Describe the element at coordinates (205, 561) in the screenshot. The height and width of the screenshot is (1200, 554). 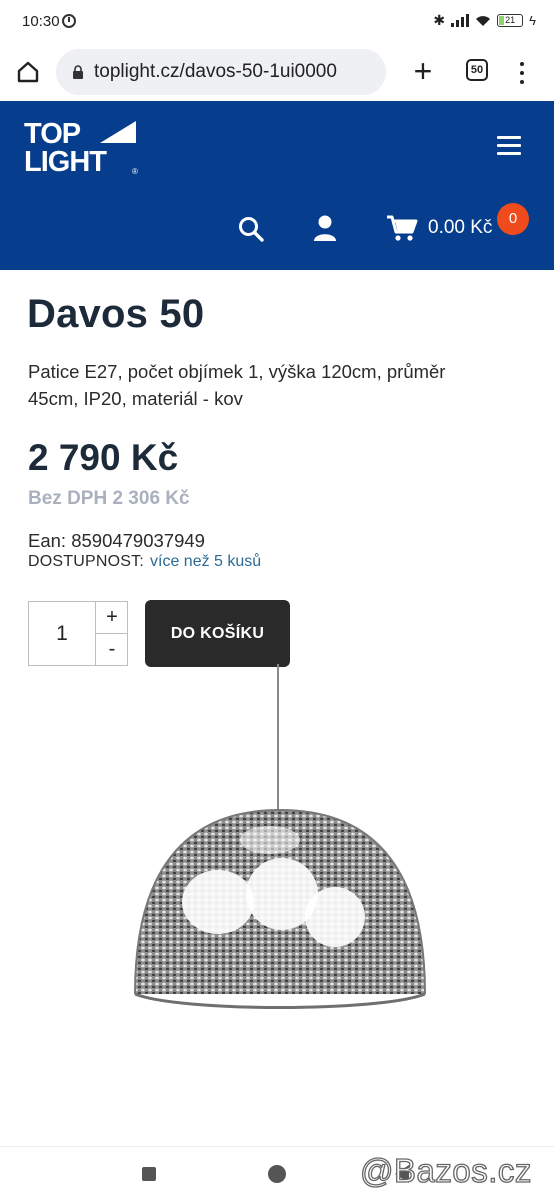
I see `availability-value: více než 5 kusů` at that location.